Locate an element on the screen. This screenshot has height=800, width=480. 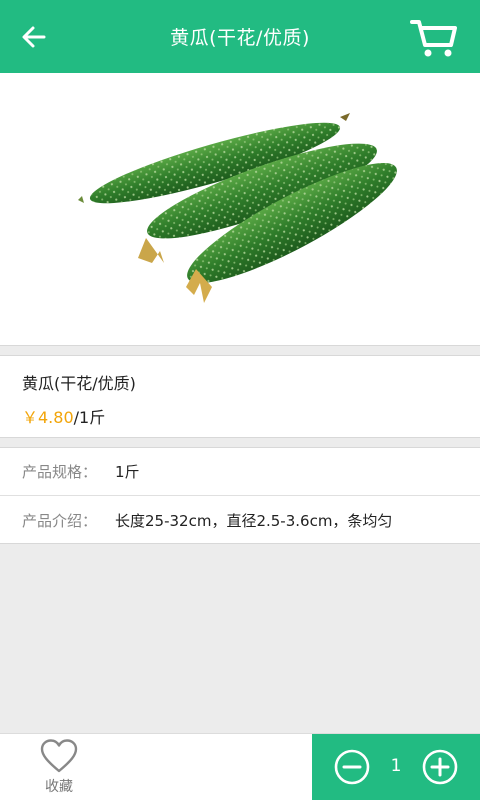
decrease-quantity-button is located at coordinates (352, 767).